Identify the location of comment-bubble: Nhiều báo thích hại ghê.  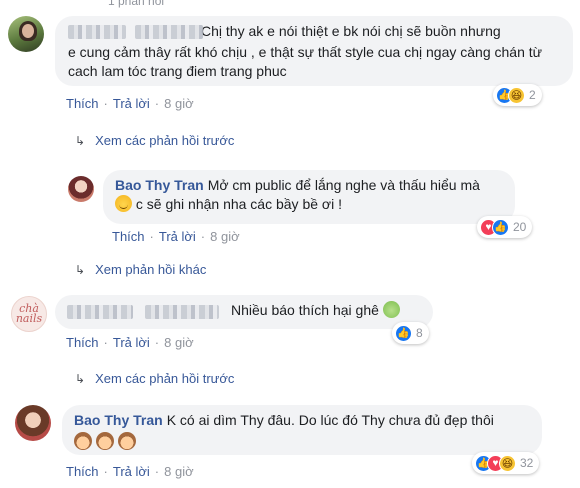
(244, 312).